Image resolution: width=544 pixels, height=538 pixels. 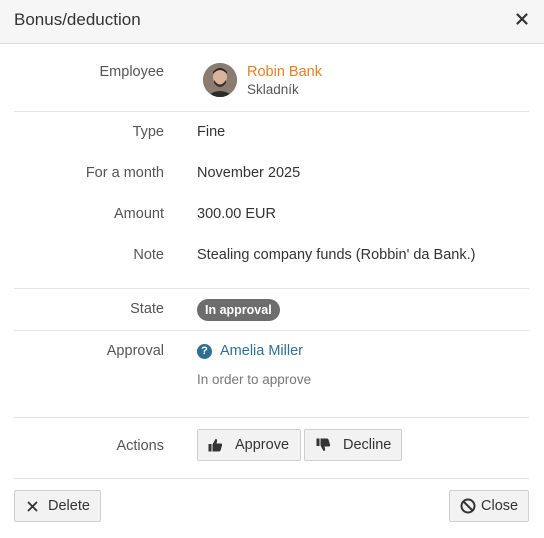 I want to click on employee-label: Employee, so click(x=131, y=72).